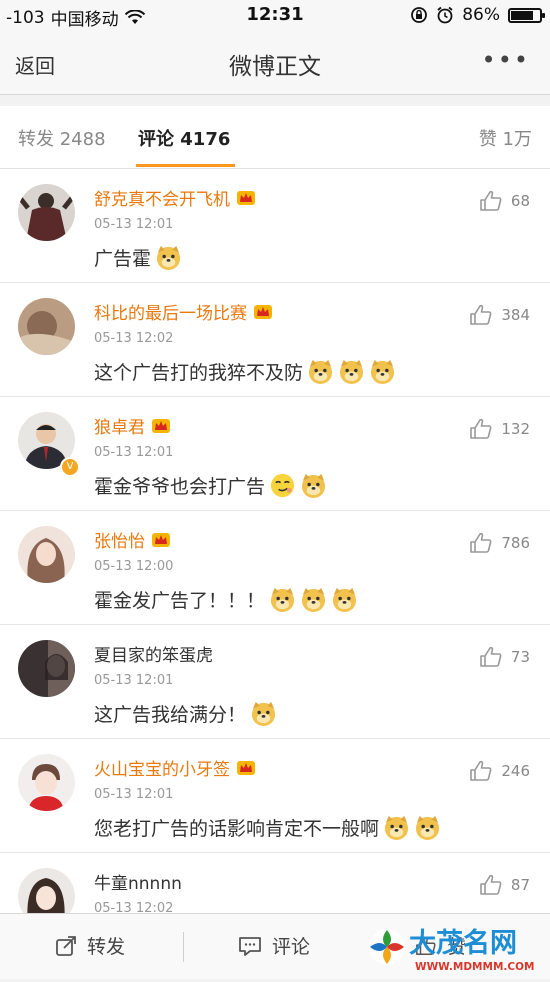 Image resolution: width=550 pixels, height=982 pixels. Describe the element at coordinates (504, 885) in the screenshot. I see `like-counter: 87` at that location.